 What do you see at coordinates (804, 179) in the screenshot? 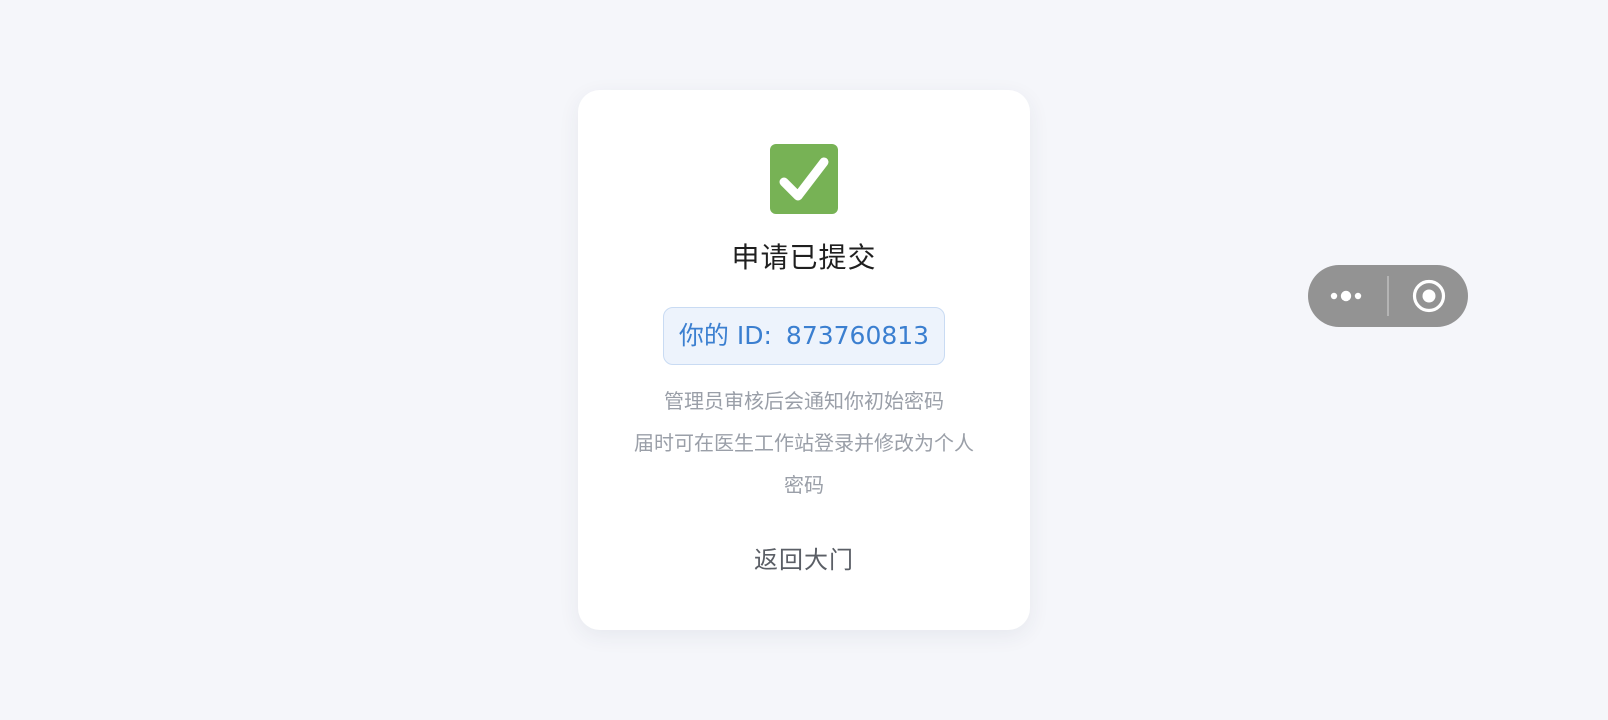
I see `check-mark-icon` at bounding box center [804, 179].